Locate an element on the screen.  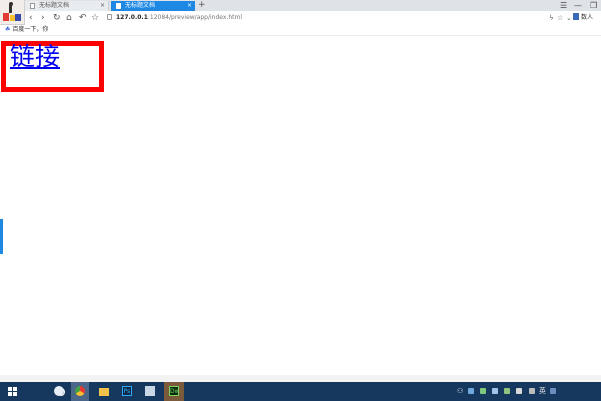
reload-button: ↻ is located at coordinates (57, 18).